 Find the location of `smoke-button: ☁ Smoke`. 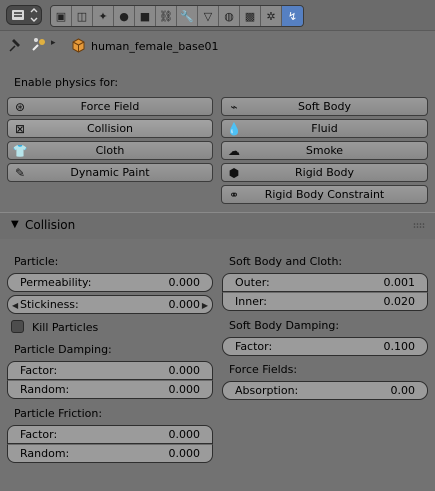

smoke-button: ☁ Smoke is located at coordinates (324, 150).